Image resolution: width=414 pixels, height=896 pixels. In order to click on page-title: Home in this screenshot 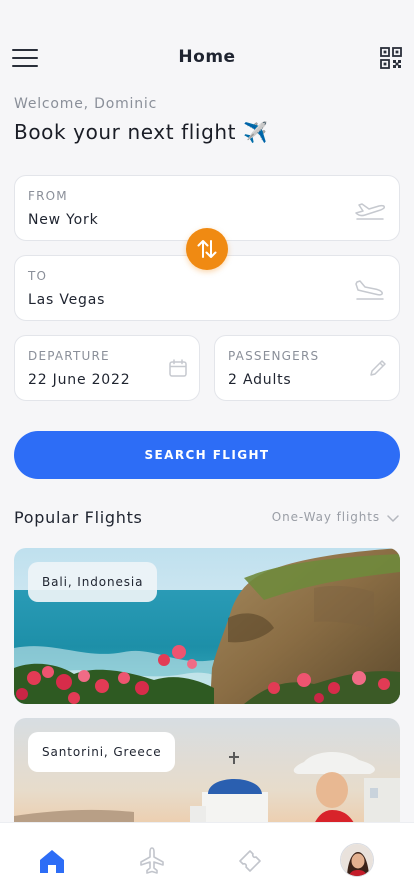, I will do `click(207, 57)`.